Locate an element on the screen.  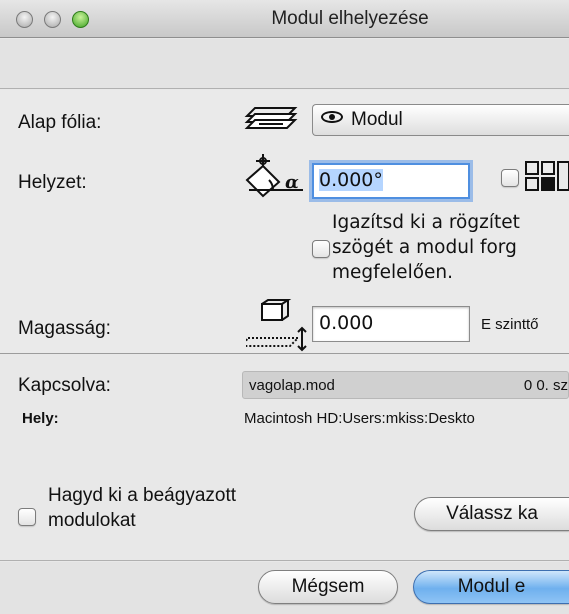
location-value: Macintosh HD:Users:mkiss:Deskto is located at coordinates (359, 418).